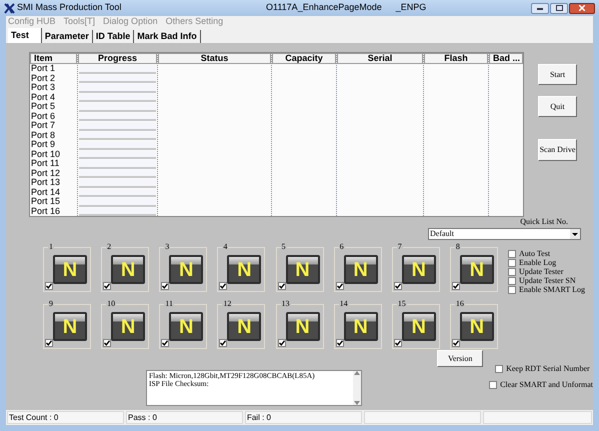 The height and width of the screenshot is (431, 599). What do you see at coordinates (117, 58) in the screenshot?
I see `column-header: Progress` at bounding box center [117, 58].